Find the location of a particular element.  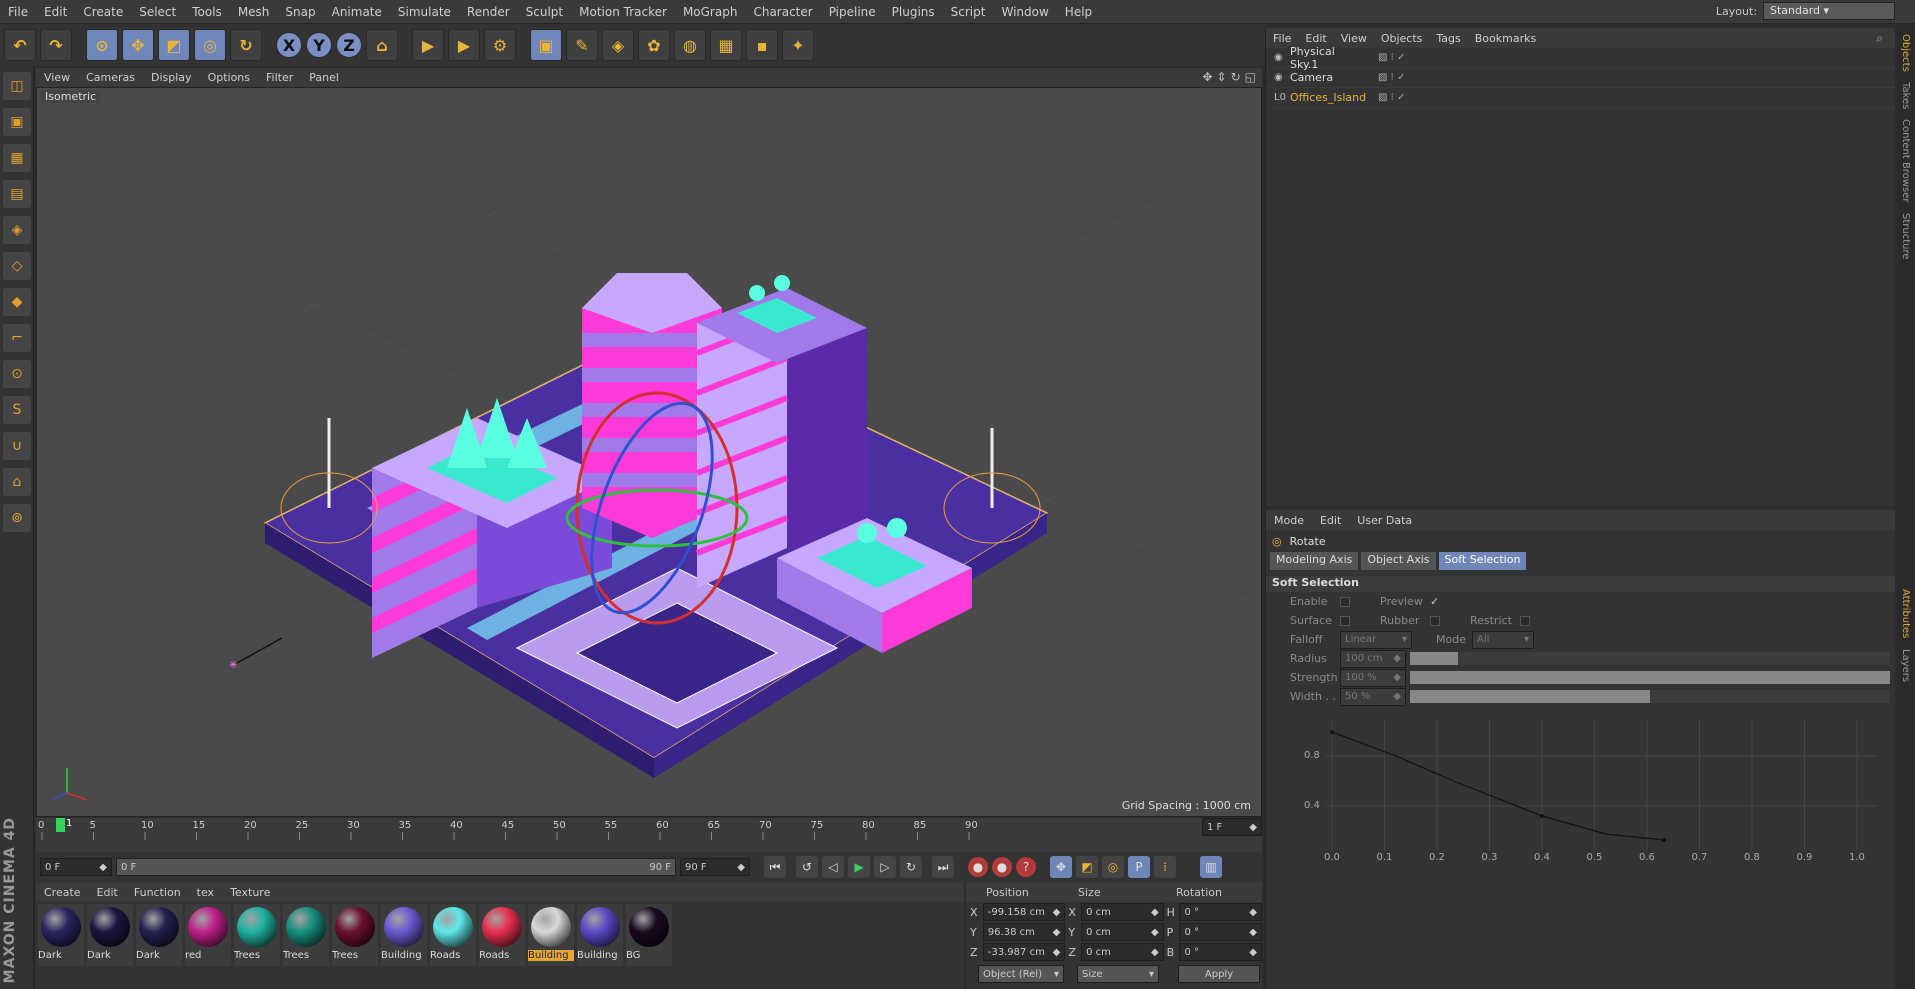

deformer-icon: ◍ is located at coordinates (690, 45).